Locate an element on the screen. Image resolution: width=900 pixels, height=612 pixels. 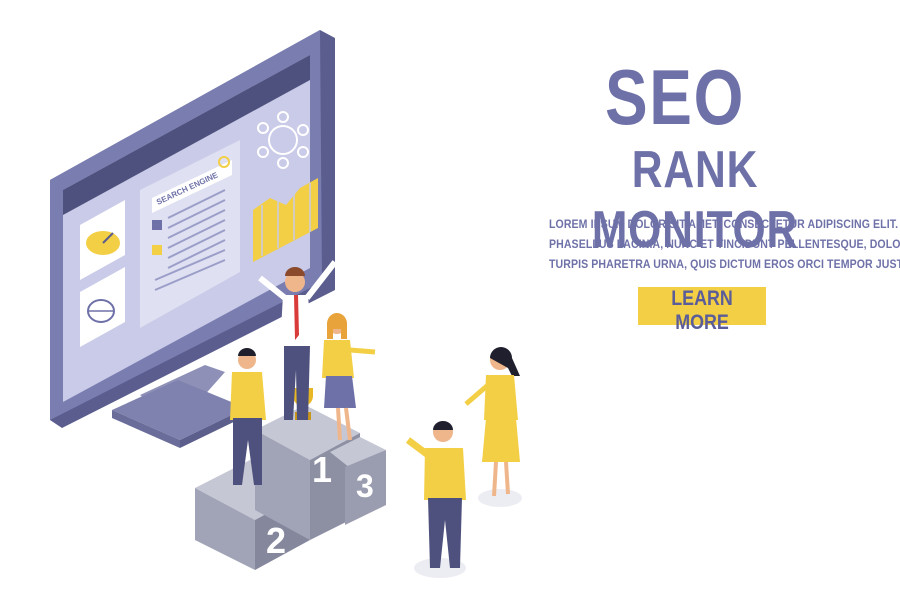
learn-more-label: LEARN MORE is located at coordinates (702, 310).